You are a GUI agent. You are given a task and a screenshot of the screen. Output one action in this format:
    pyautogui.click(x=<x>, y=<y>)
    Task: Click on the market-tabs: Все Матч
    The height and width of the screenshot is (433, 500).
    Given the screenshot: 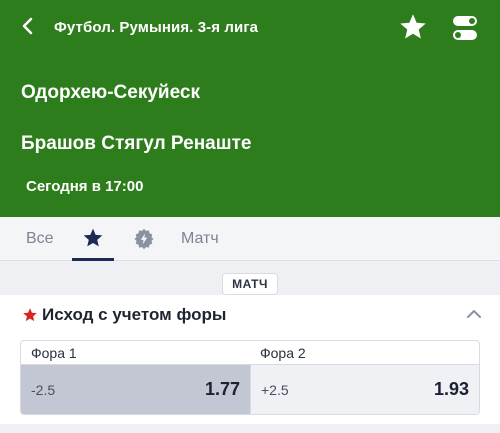 What is the action you would take?
    pyautogui.click(x=250, y=239)
    